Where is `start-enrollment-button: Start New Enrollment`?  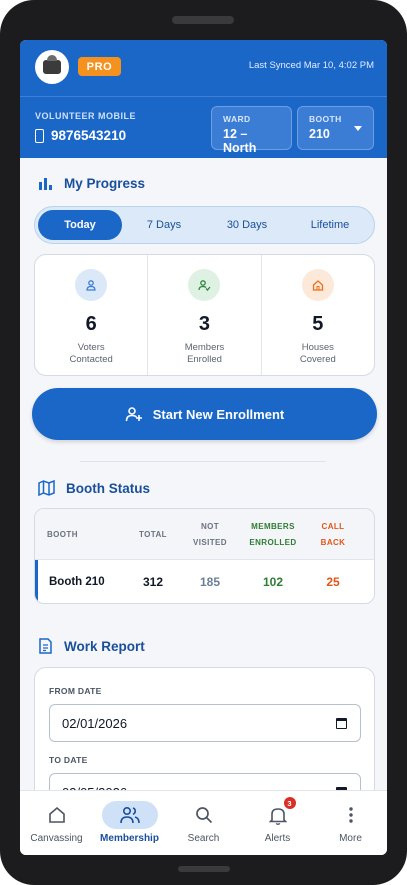 start-enrollment-button: Start New Enrollment is located at coordinates (204, 414).